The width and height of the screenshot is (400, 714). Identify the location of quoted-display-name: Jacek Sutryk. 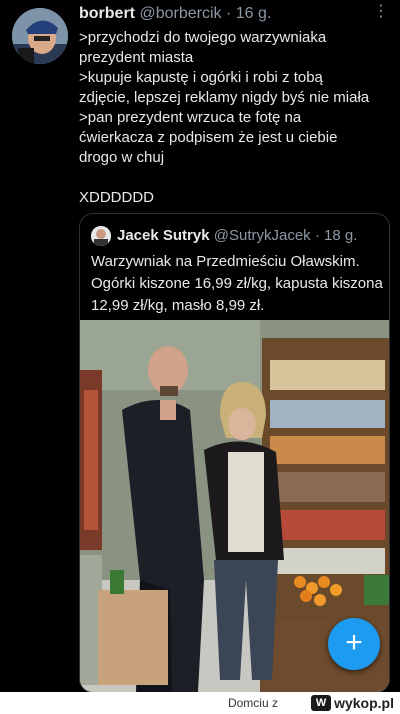
(163, 235).